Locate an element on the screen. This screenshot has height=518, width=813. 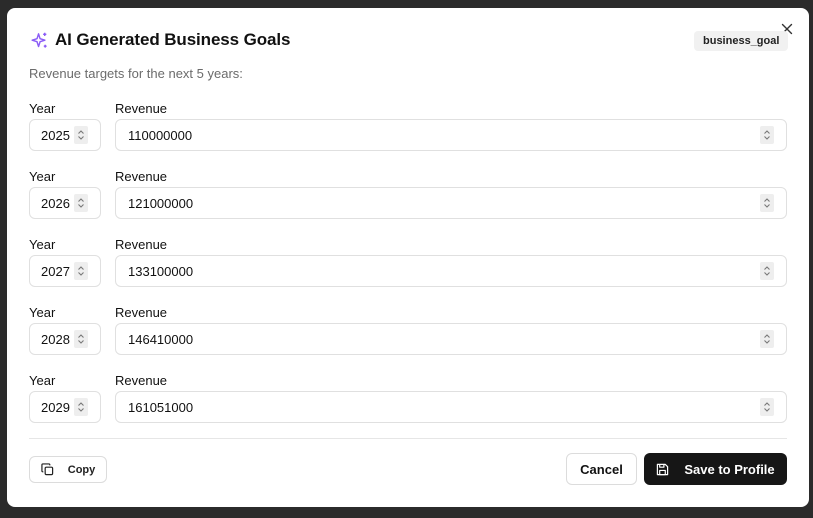
year-input: 2029 is located at coordinates (65, 407).